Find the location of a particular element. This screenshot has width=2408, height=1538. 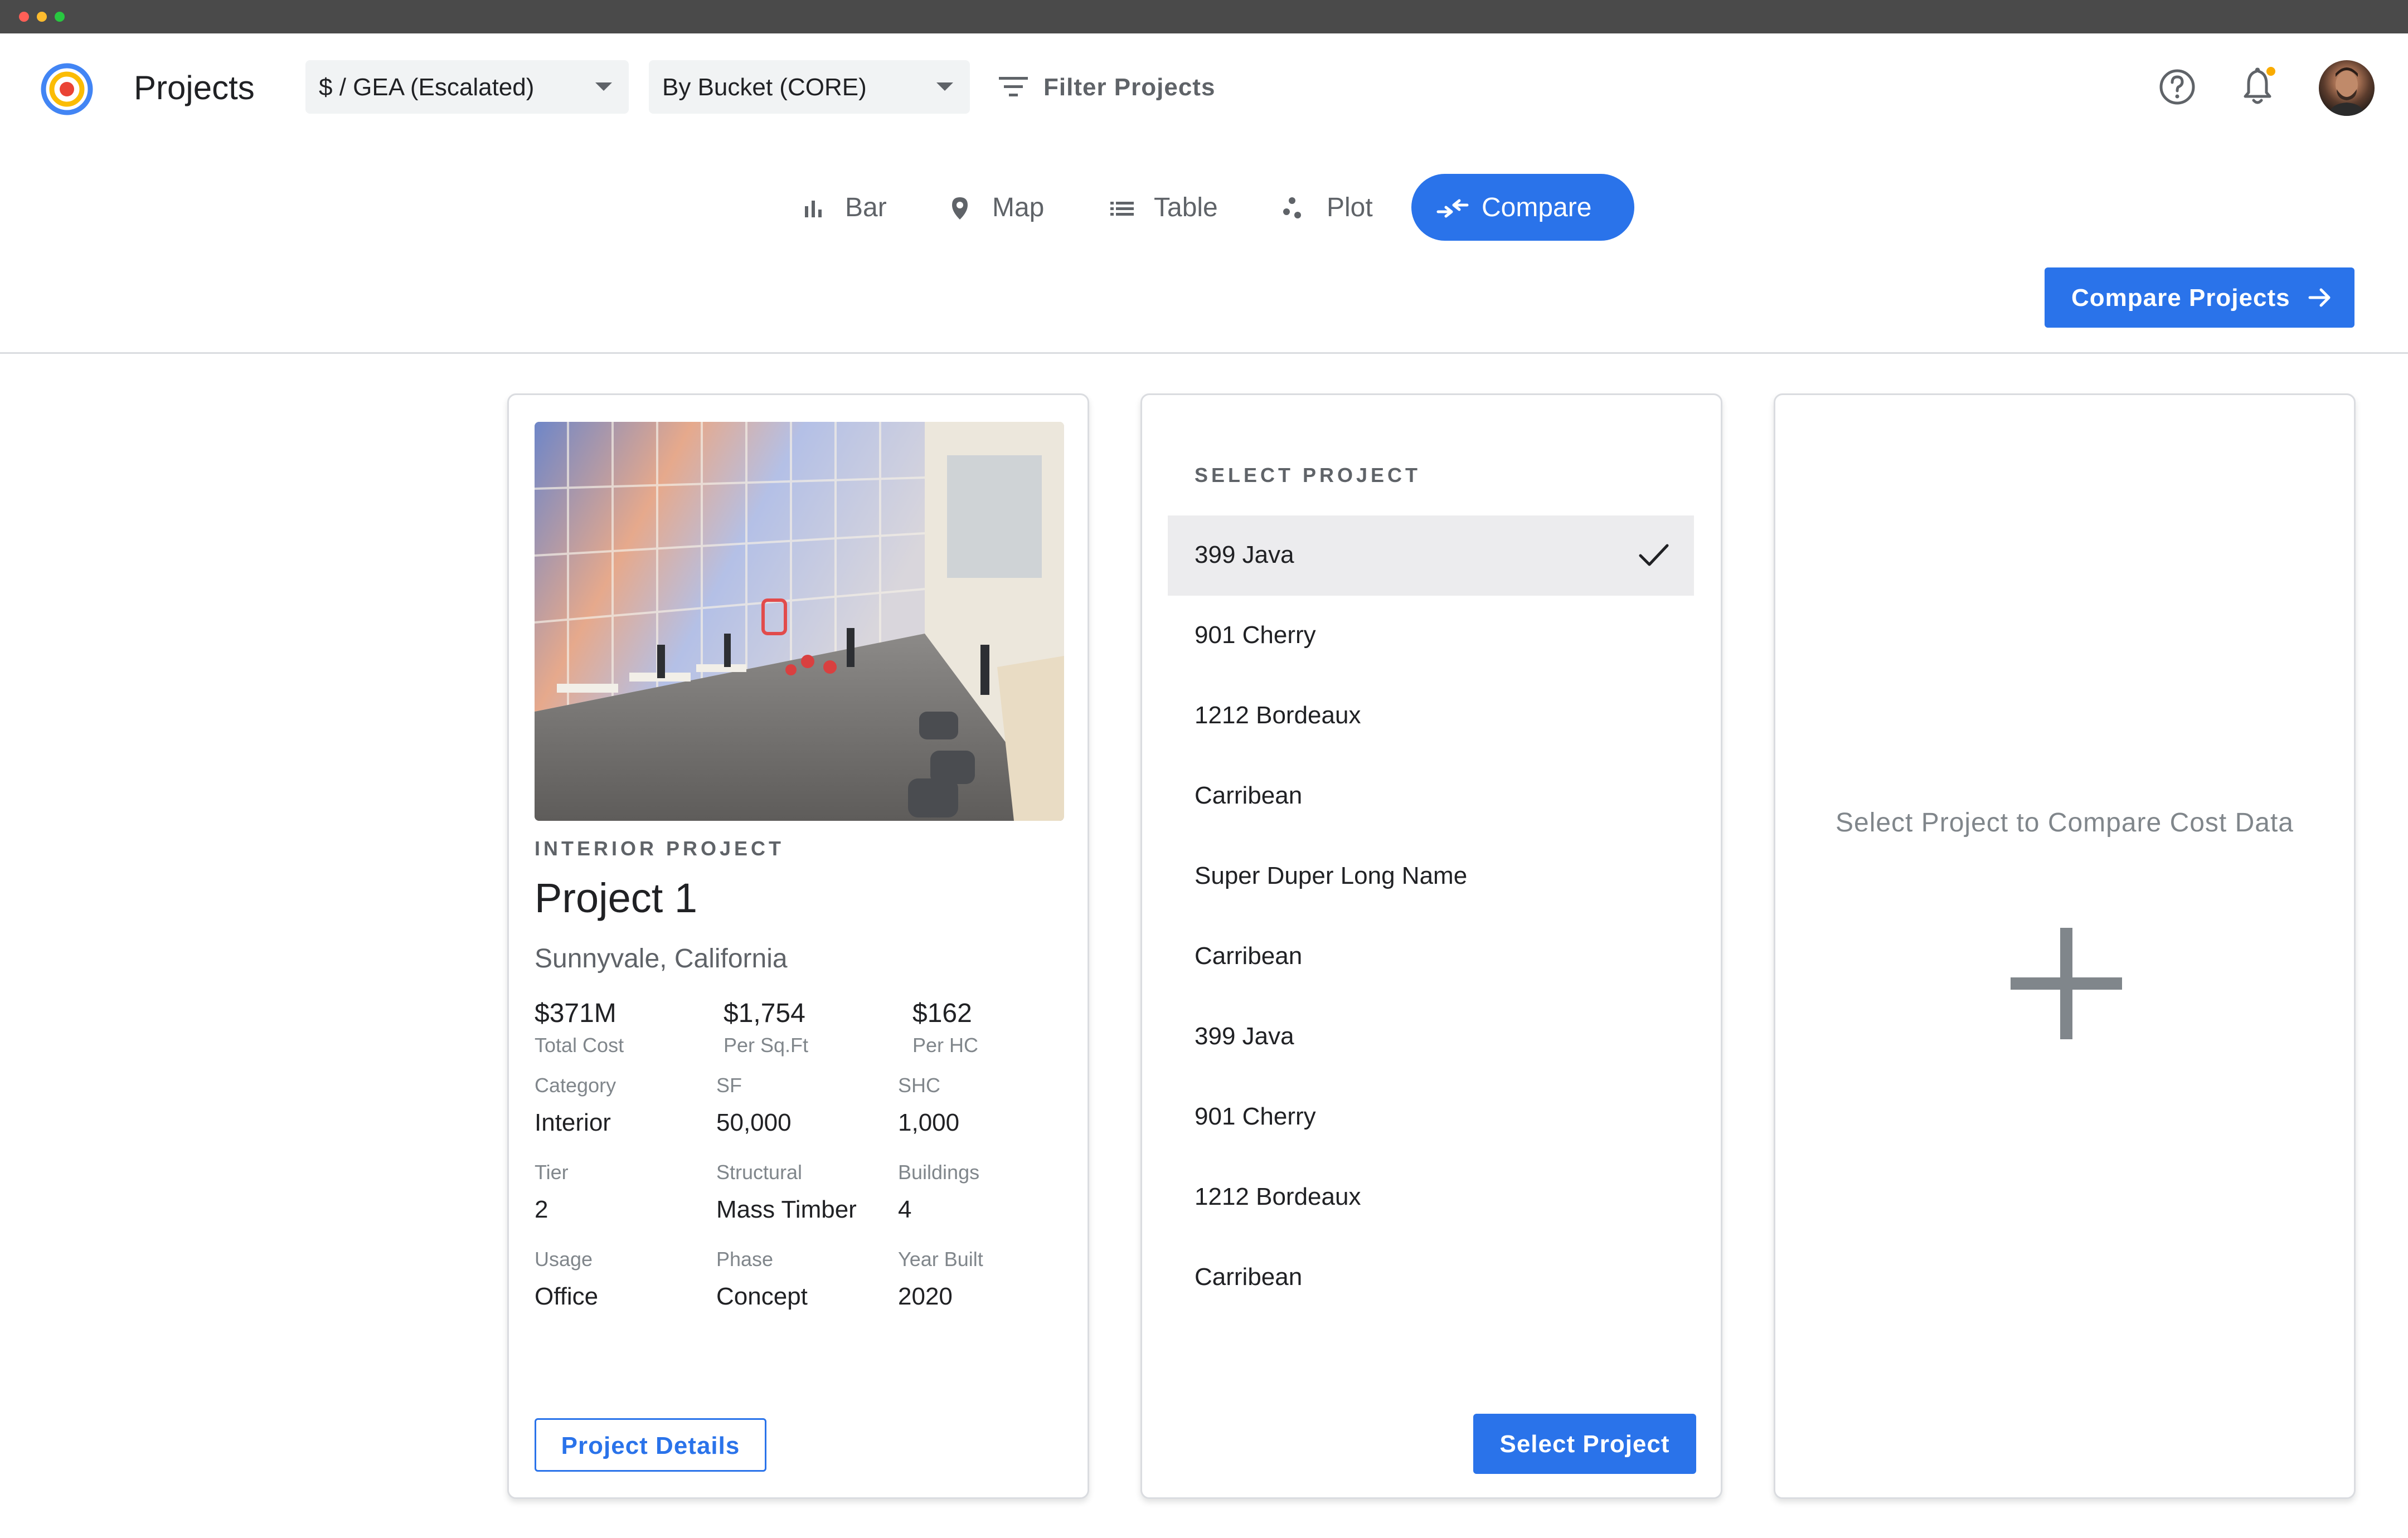

project-title: Project 1 is located at coordinates (617, 898).